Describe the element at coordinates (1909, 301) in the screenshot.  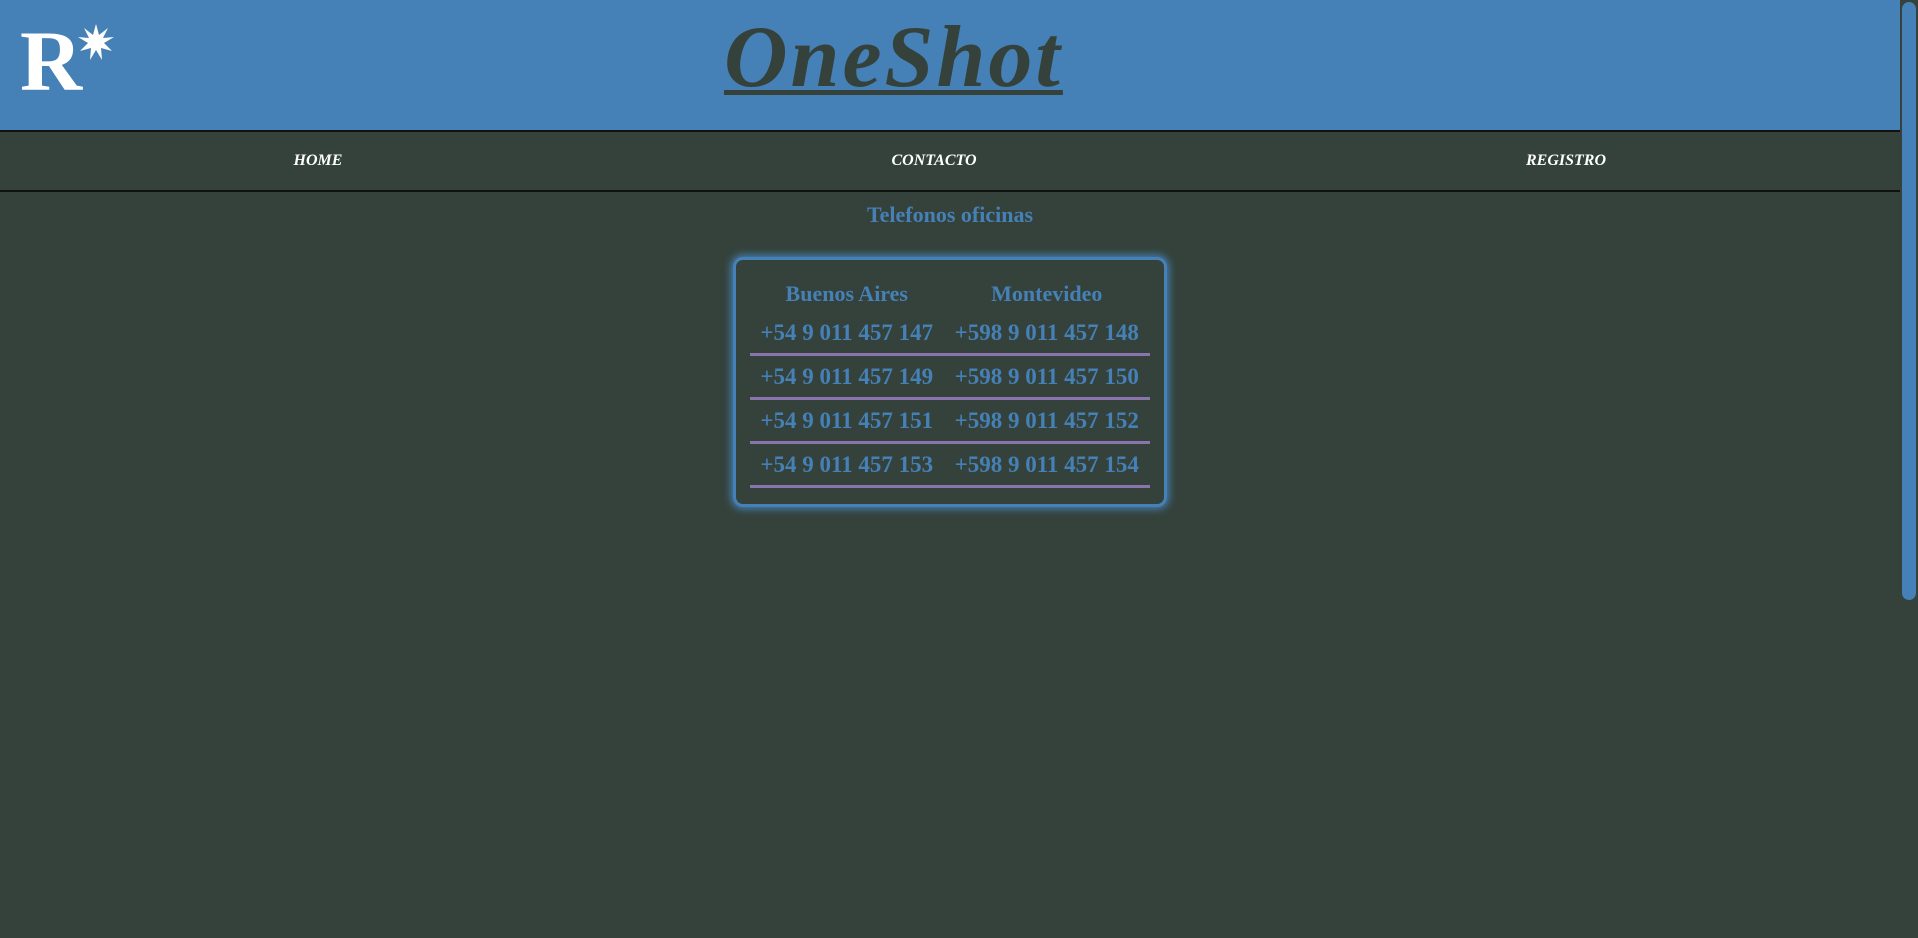
I see `scrollbar-thumb` at that location.